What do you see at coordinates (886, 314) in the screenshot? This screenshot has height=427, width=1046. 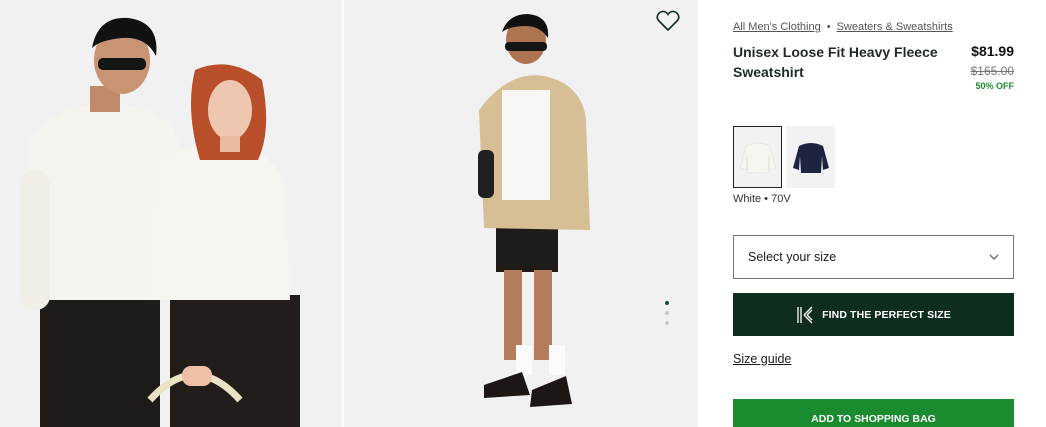 I see `find-perfect-size-label: FIND THE PERFECT SIZE` at bounding box center [886, 314].